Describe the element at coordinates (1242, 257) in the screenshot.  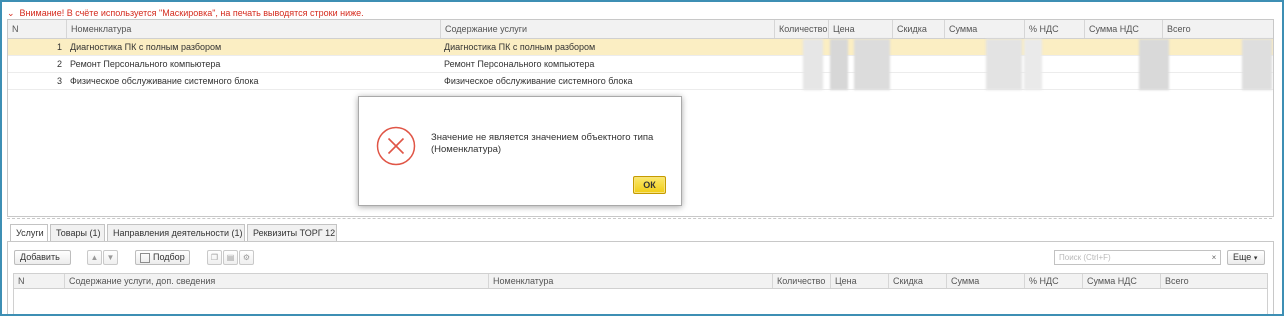
I see `more-label: Еще` at that location.